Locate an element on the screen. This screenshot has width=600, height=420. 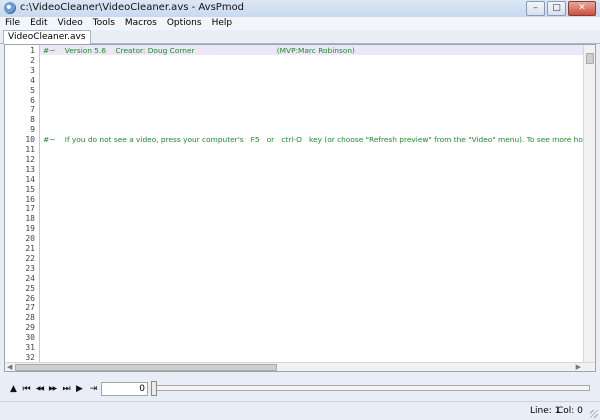
line-number: 24 is located at coordinates (30, 278).